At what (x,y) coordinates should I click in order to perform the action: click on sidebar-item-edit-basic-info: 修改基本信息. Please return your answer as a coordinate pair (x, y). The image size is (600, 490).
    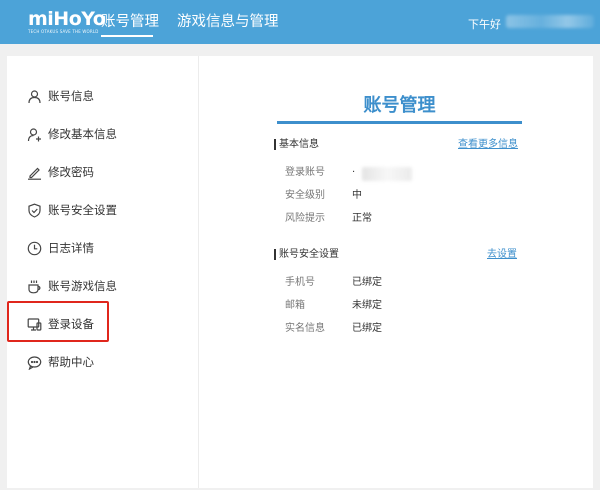
    Looking at the image, I should click on (103, 135).